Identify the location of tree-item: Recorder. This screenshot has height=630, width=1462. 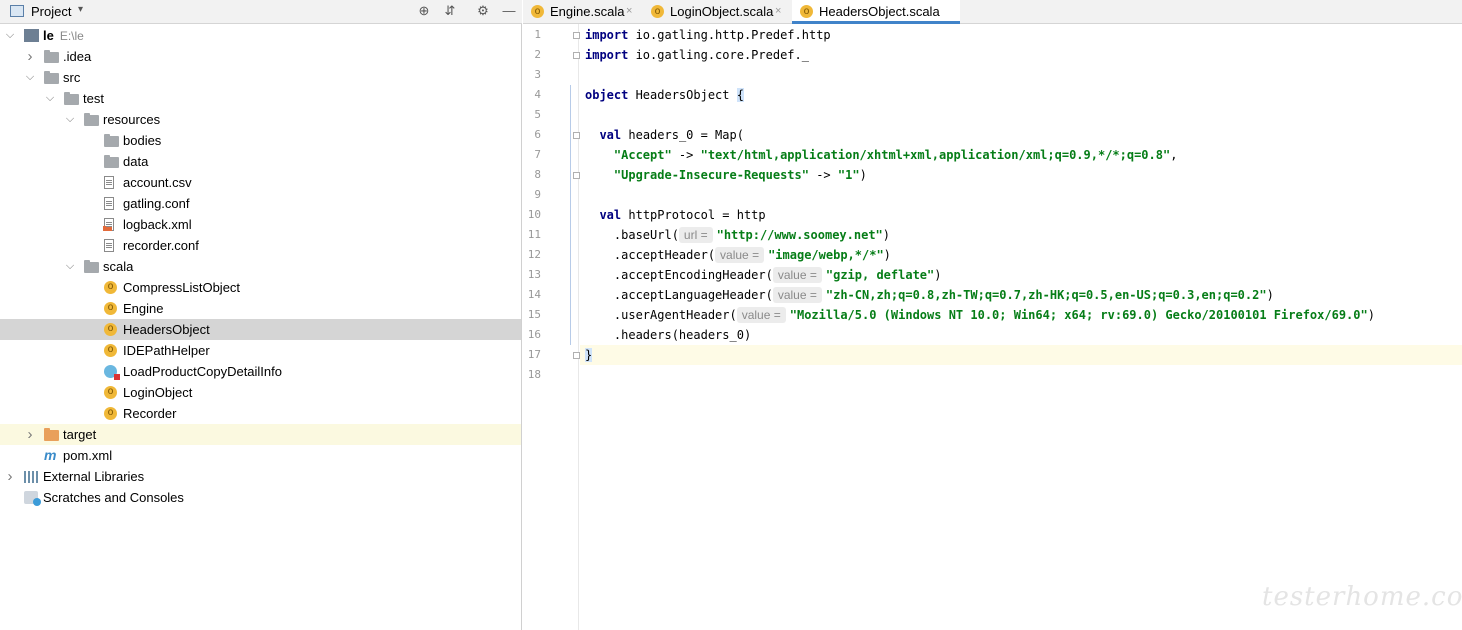
(260, 413).